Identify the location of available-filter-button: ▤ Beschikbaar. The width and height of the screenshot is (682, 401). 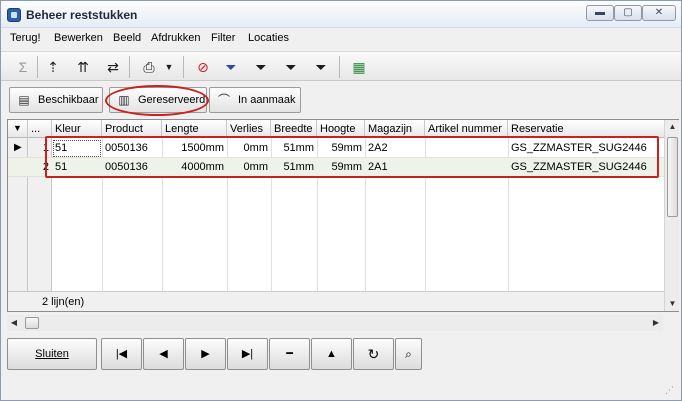
(56, 100).